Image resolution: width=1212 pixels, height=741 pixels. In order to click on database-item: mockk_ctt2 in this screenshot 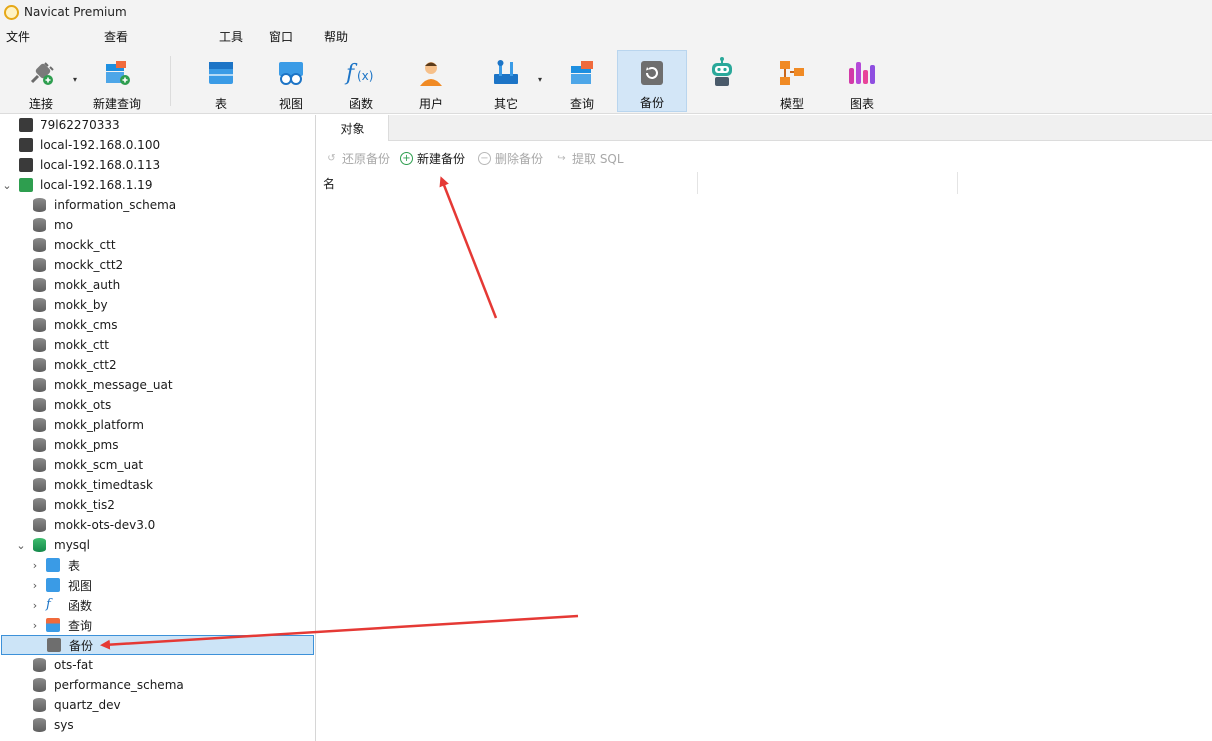, I will do `click(157, 265)`.